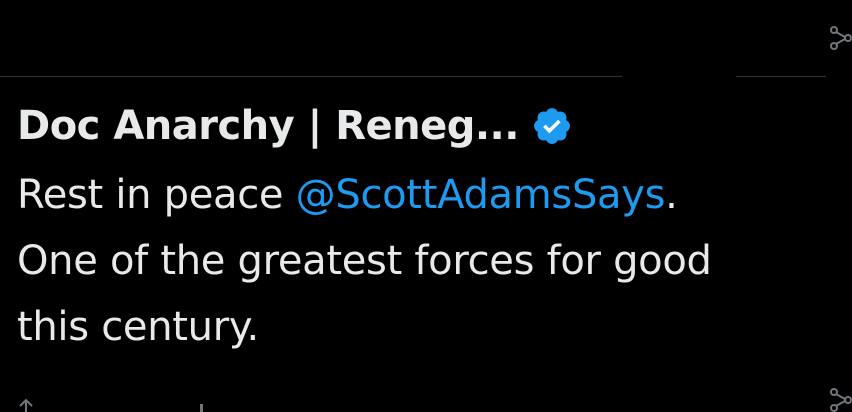  Describe the element at coordinates (552, 126) in the screenshot. I see `verified-badge-icon` at that location.